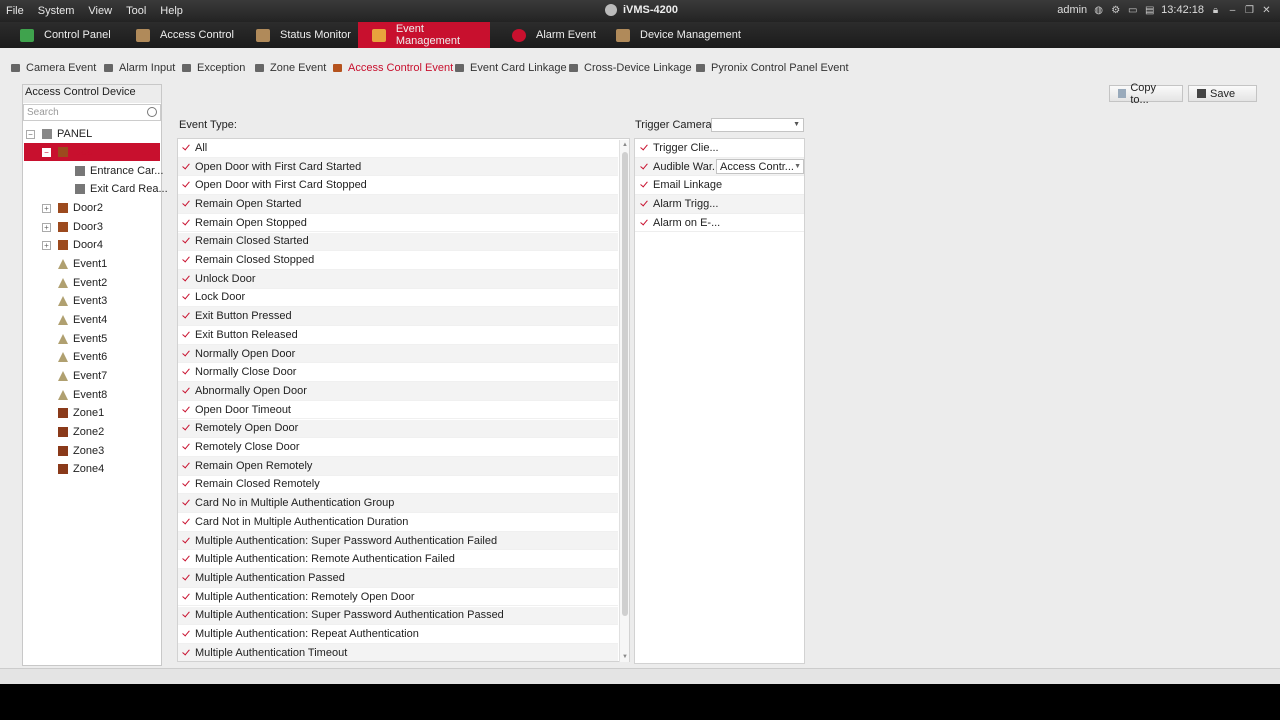 This screenshot has width=1280, height=720. Describe the element at coordinates (398, 373) in the screenshot. I see `event-row: Normally Close Door` at that location.